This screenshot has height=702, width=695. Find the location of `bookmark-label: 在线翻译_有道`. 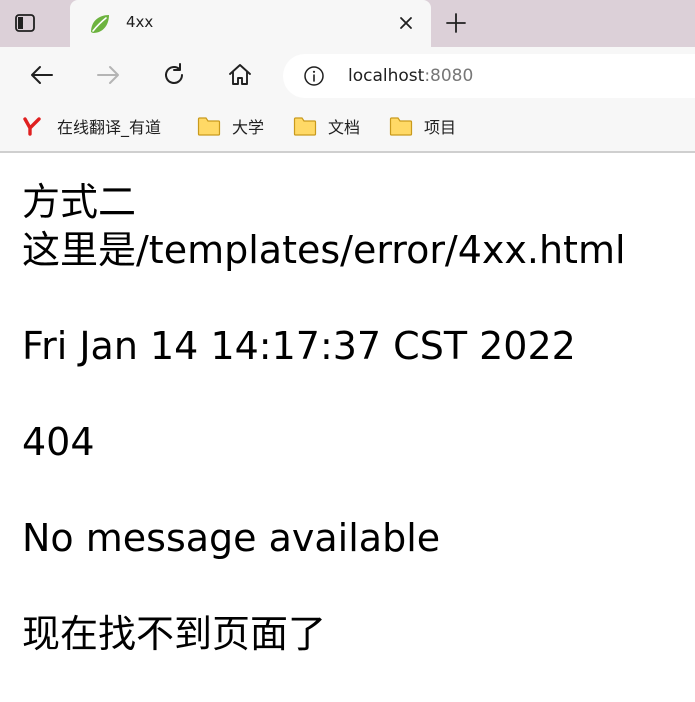

bookmark-label: 在线翻译_有道 is located at coordinates (109, 127).